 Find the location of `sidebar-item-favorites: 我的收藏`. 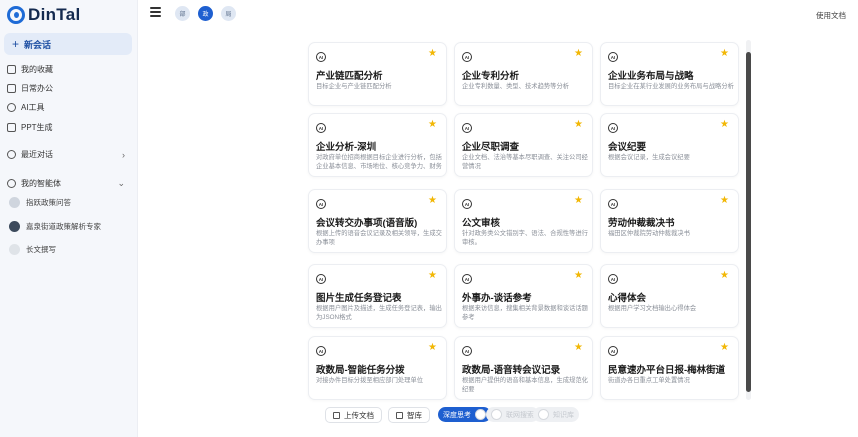

sidebar-item-favorites: 我的收藏 is located at coordinates (30, 69).